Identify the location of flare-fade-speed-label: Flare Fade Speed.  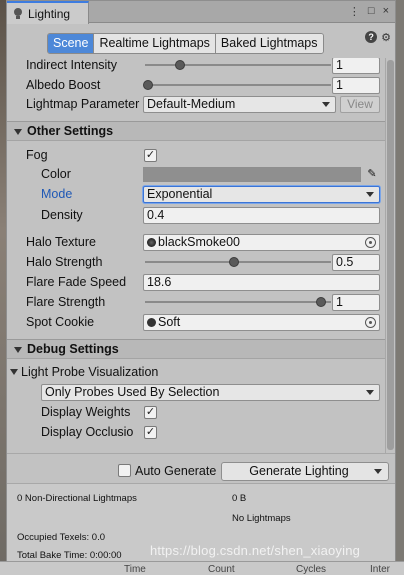
(76, 282).